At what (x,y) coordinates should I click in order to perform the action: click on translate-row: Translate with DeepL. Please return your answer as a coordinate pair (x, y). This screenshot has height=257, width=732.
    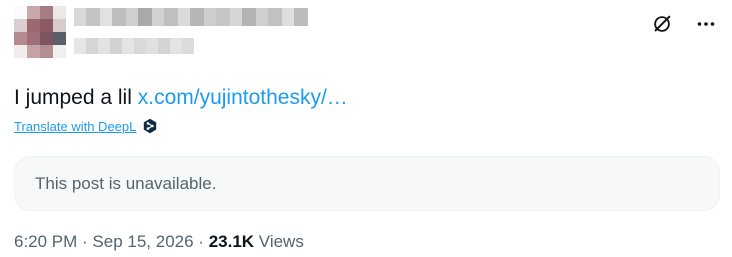
    Looking at the image, I should click on (86, 126).